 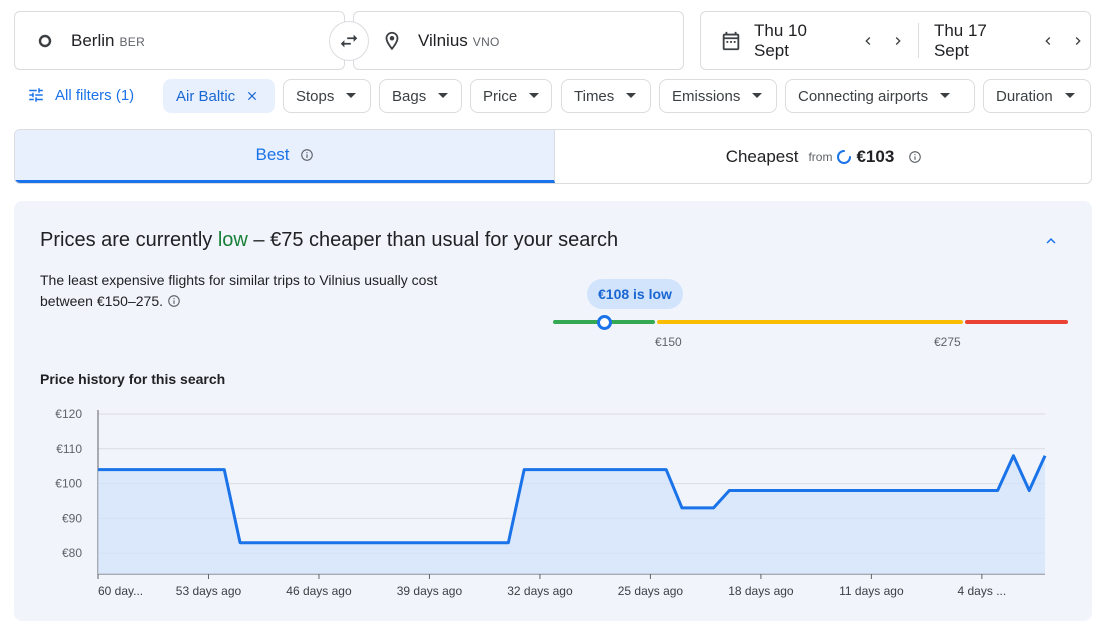 I want to click on swap-locations-button, so click(x=349, y=41).